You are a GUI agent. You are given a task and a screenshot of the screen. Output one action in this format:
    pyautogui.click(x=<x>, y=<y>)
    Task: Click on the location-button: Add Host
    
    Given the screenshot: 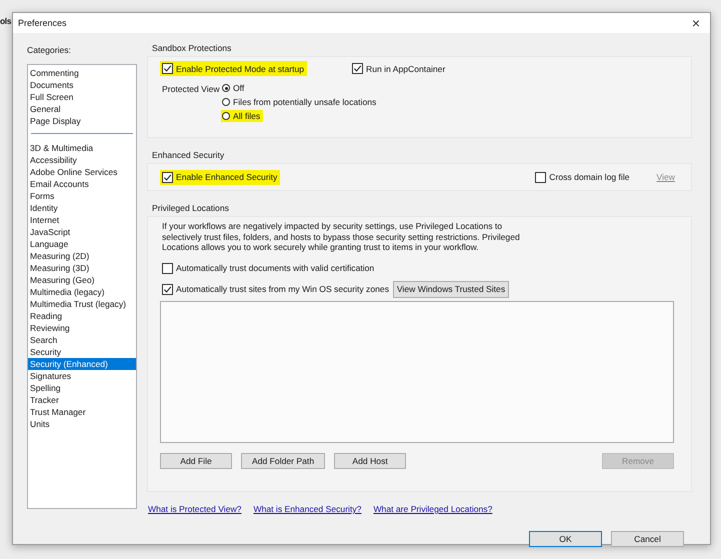 What is the action you would take?
    pyautogui.click(x=370, y=460)
    